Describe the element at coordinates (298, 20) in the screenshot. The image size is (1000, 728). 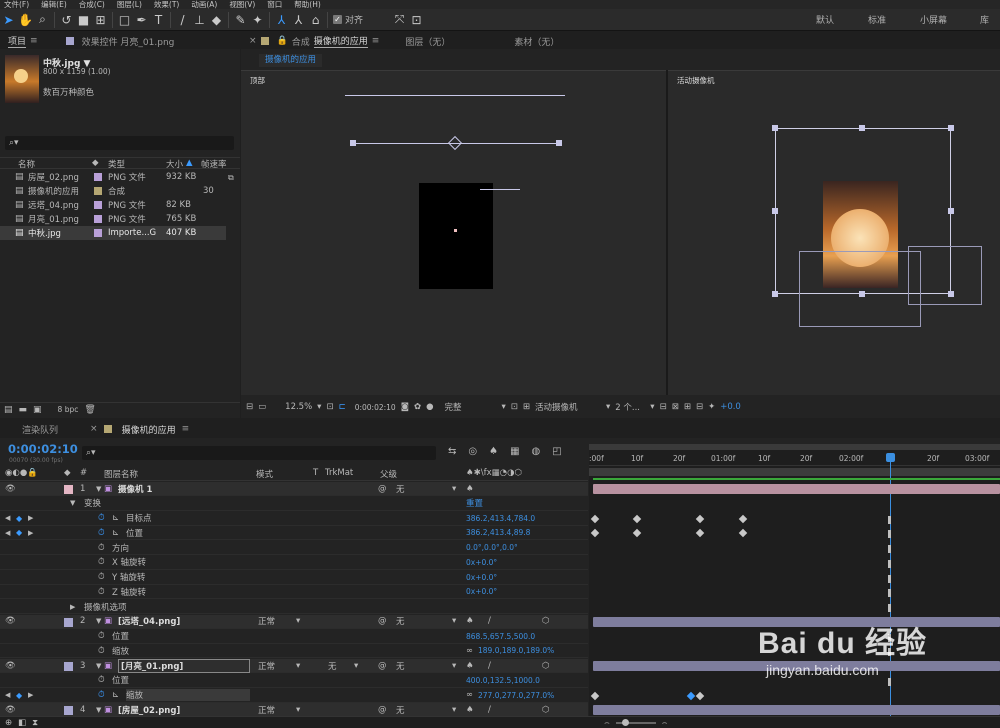
I see `world-axis-icon: ⅄` at that location.